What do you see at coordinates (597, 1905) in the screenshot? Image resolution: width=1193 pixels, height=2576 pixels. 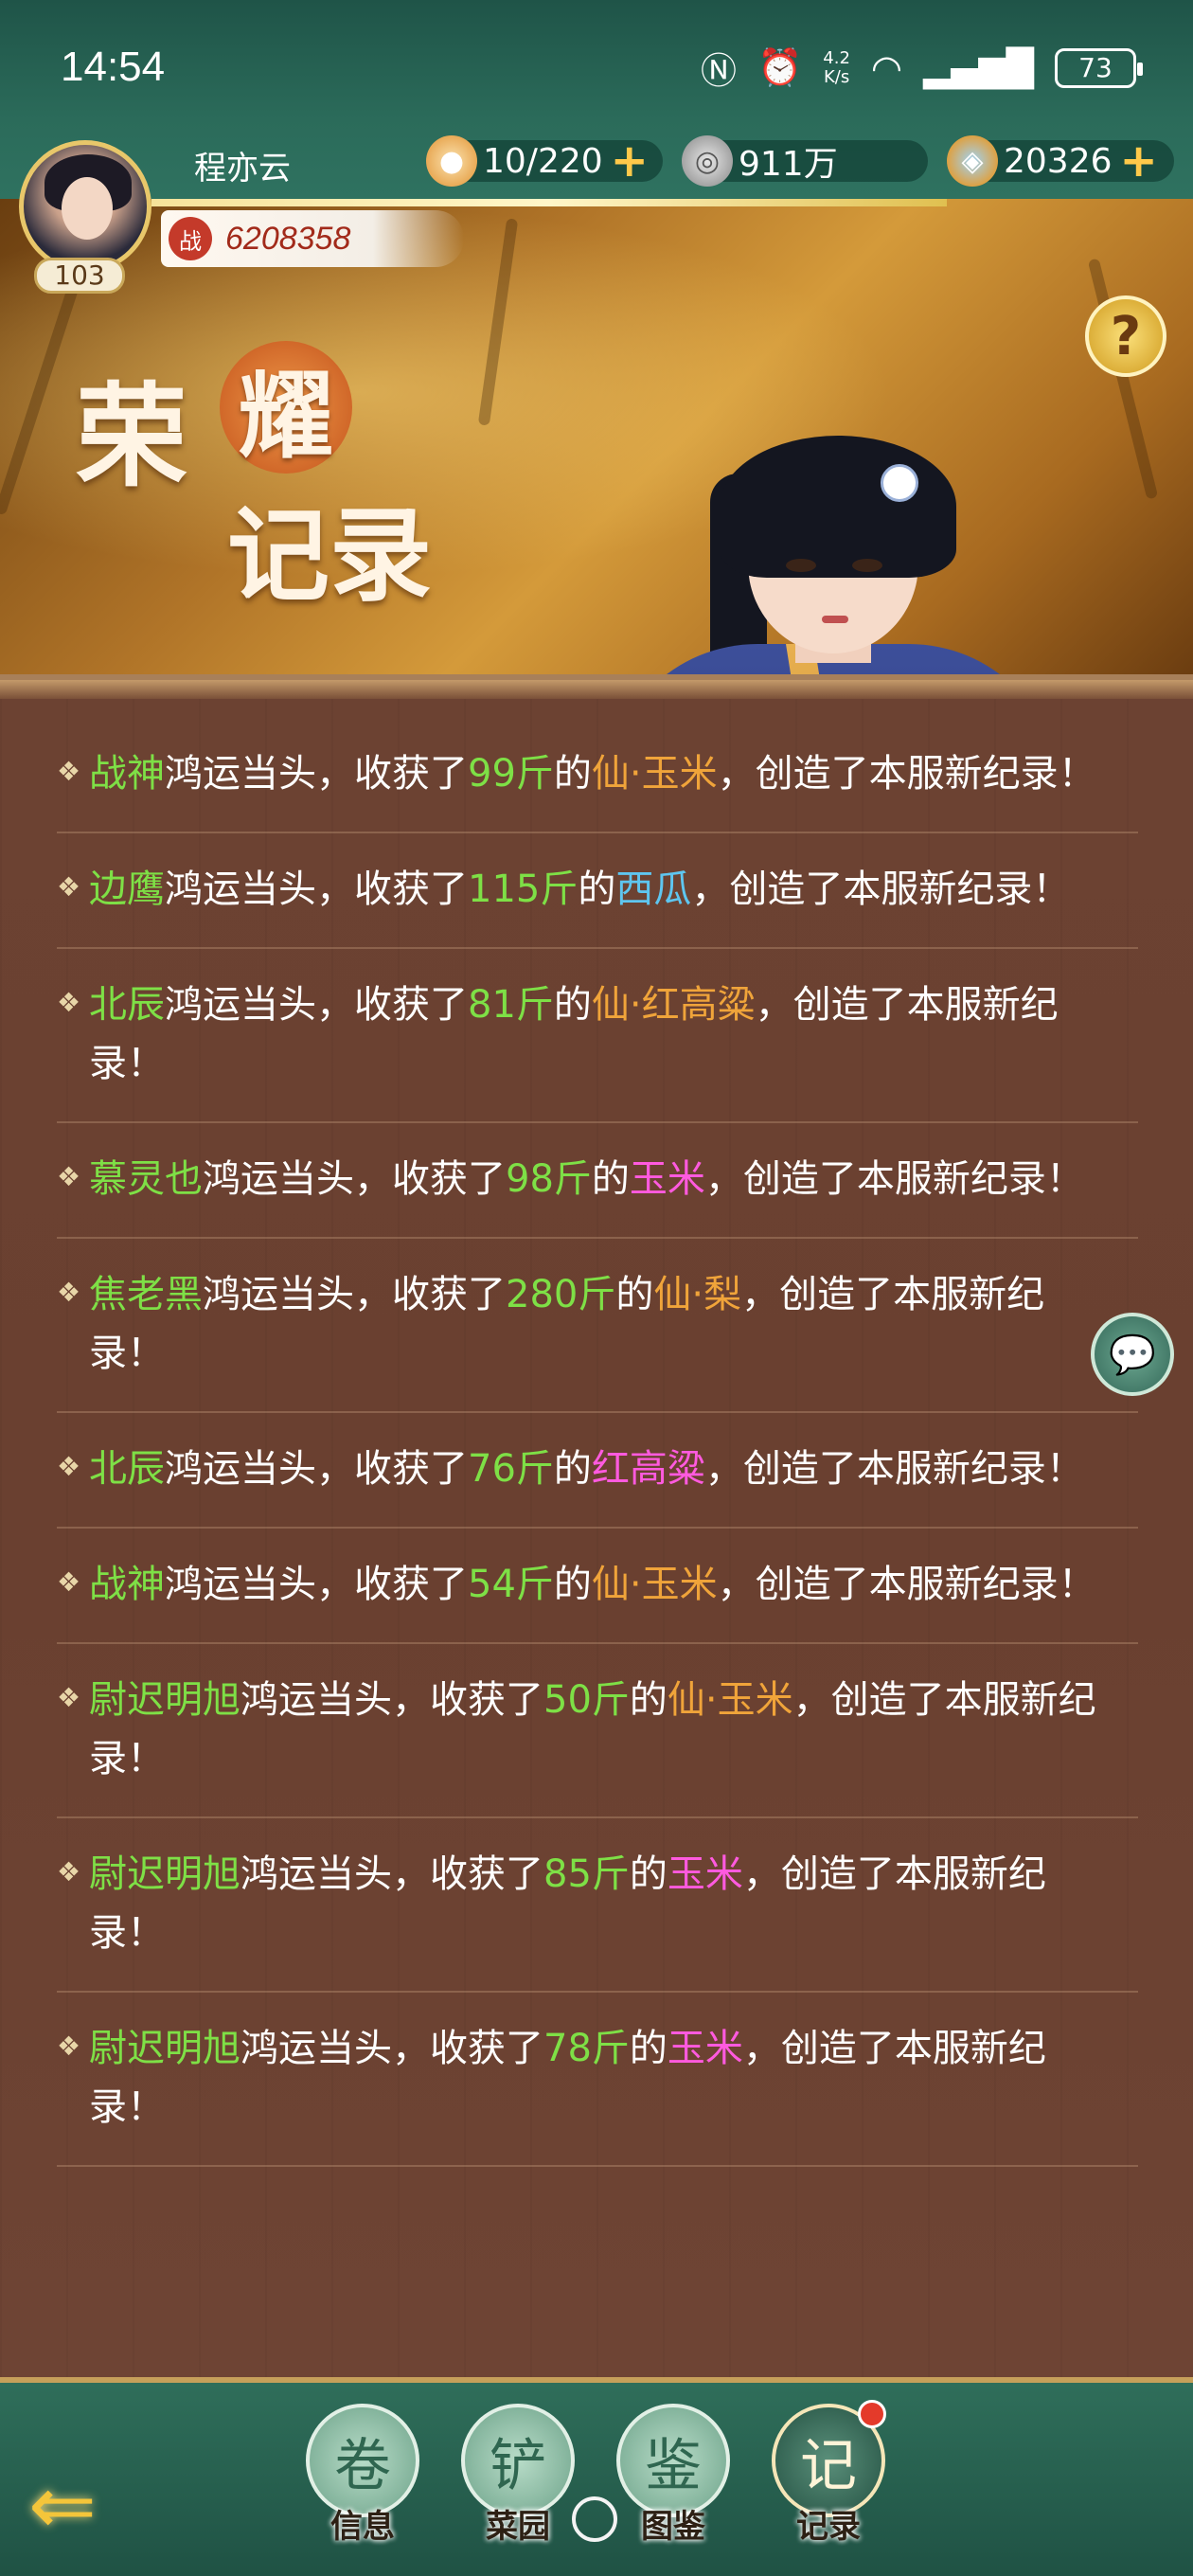 I see `record-item: ❖ 尉迟明旭鸿运当头，收获了85斤的玉米，创造了本服新纪录！` at bounding box center [597, 1905].